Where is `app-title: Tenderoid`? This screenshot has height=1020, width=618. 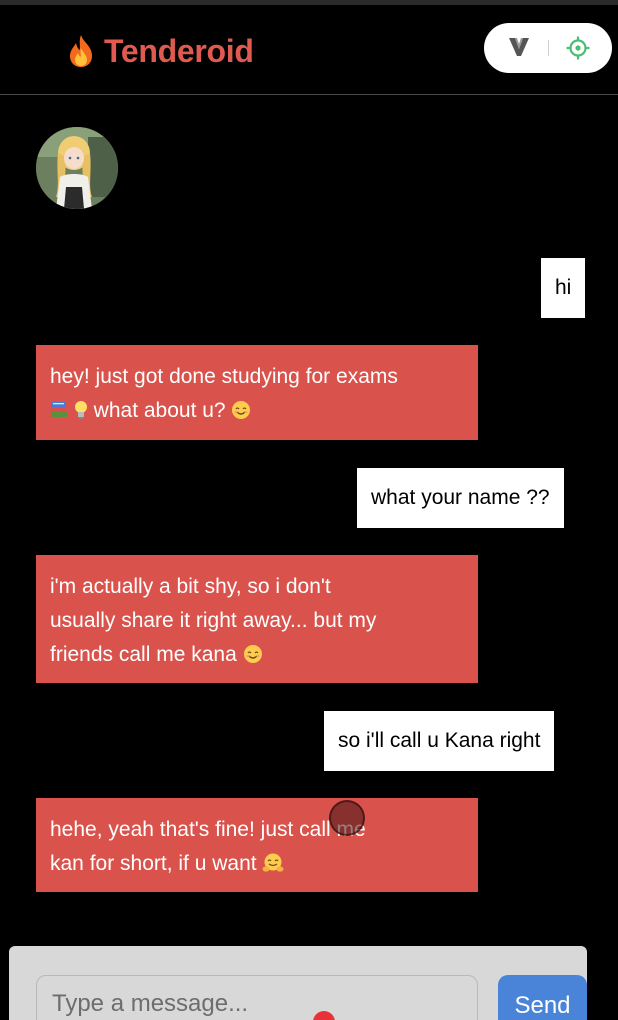
app-title: Tenderoid is located at coordinates (179, 50).